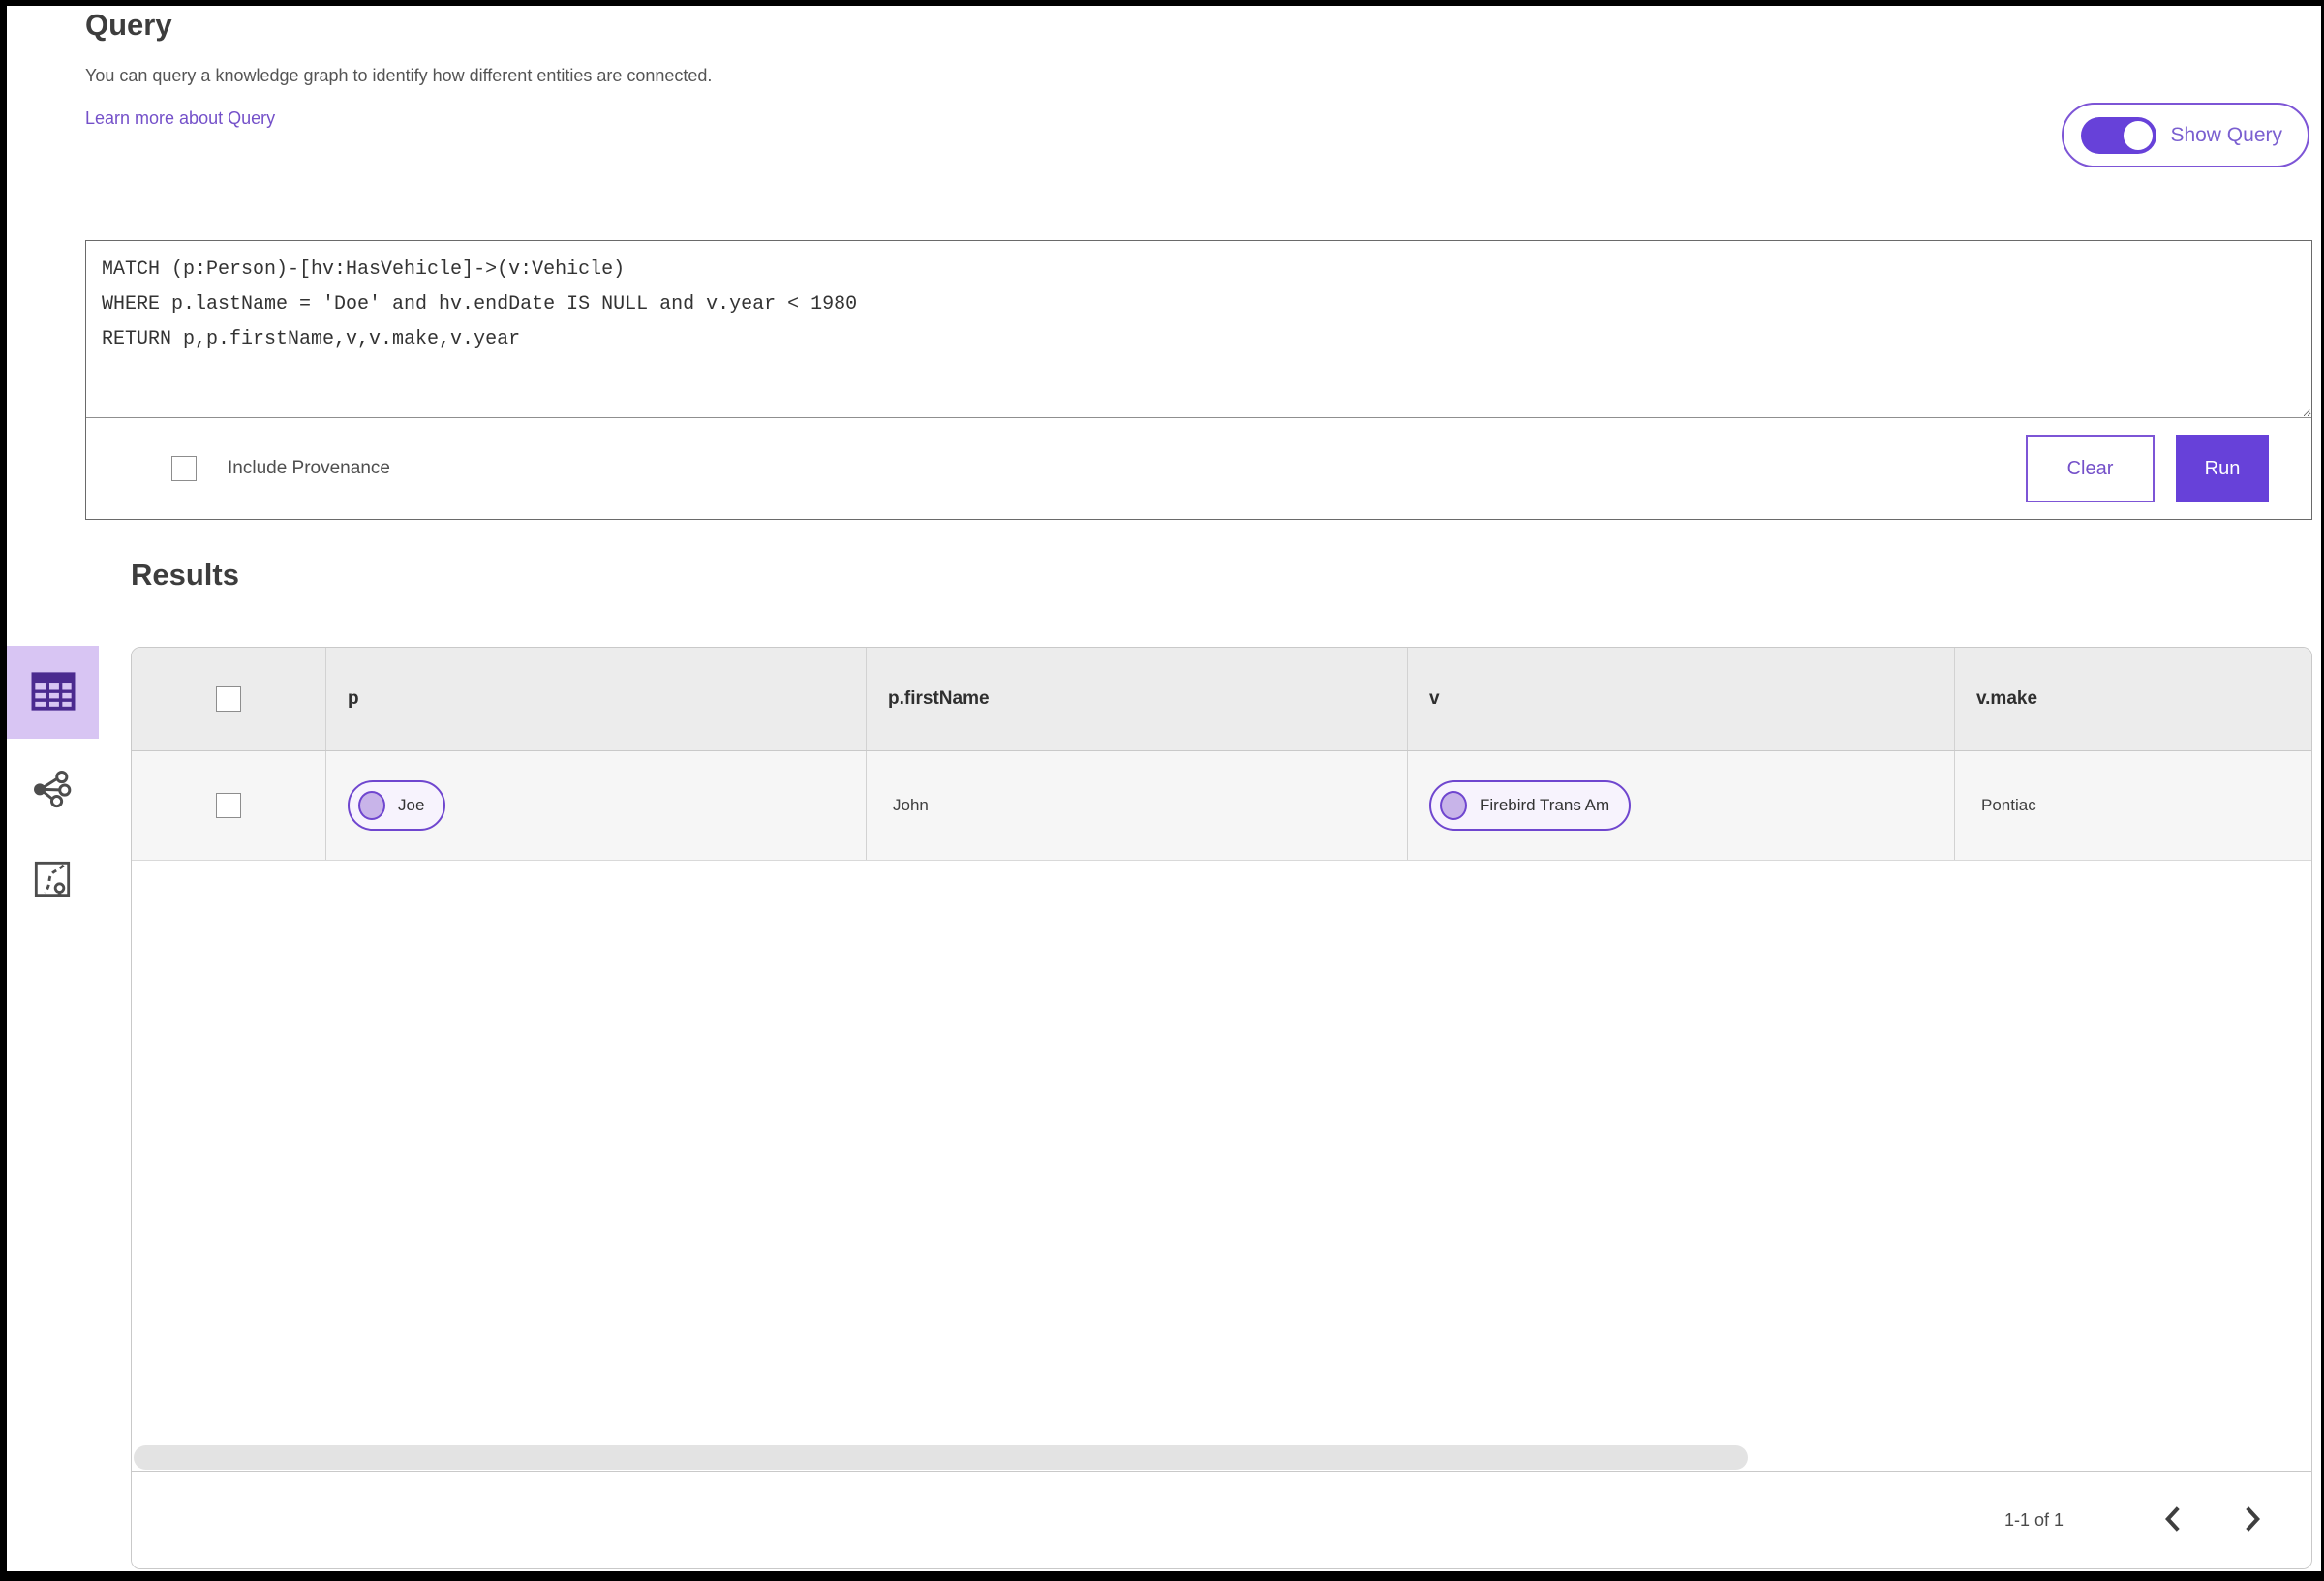 The height and width of the screenshot is (1581, 2324). Describe the element at coordinates (595, 699) in the screenshot. I see `column-header-p: p` at that location.